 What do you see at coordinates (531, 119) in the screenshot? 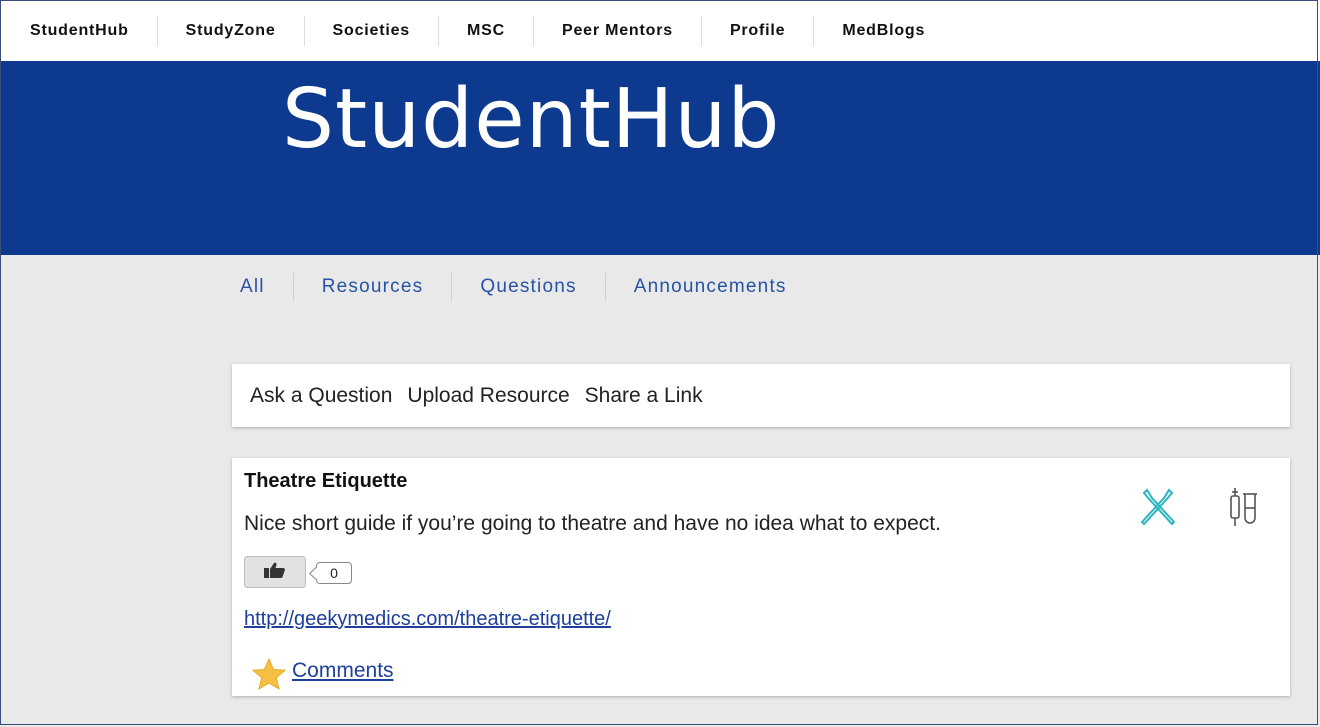
I see `site-logo: StudentHub` at bounding box center [531, 119].